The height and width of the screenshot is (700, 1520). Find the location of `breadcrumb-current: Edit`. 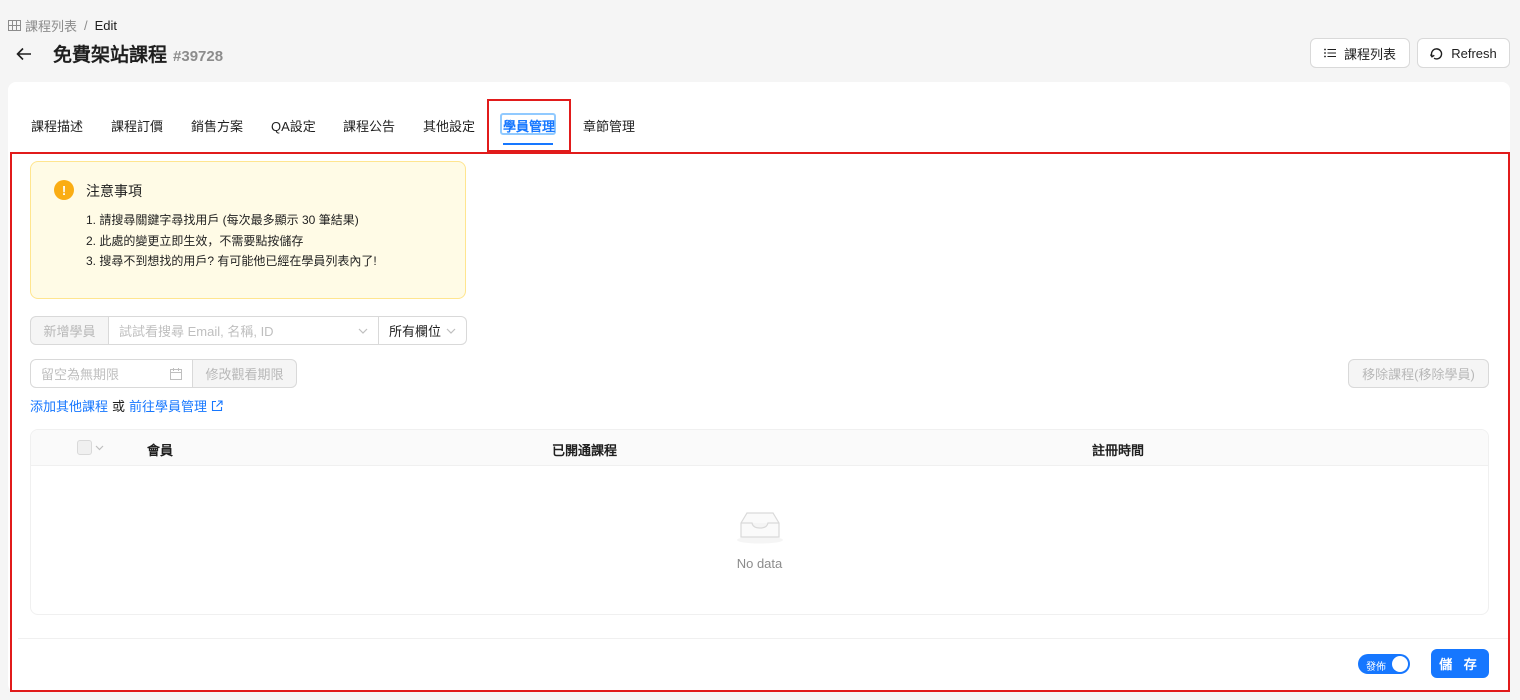

breadcrumb-current: Edit is located at coordinates (106, 25).